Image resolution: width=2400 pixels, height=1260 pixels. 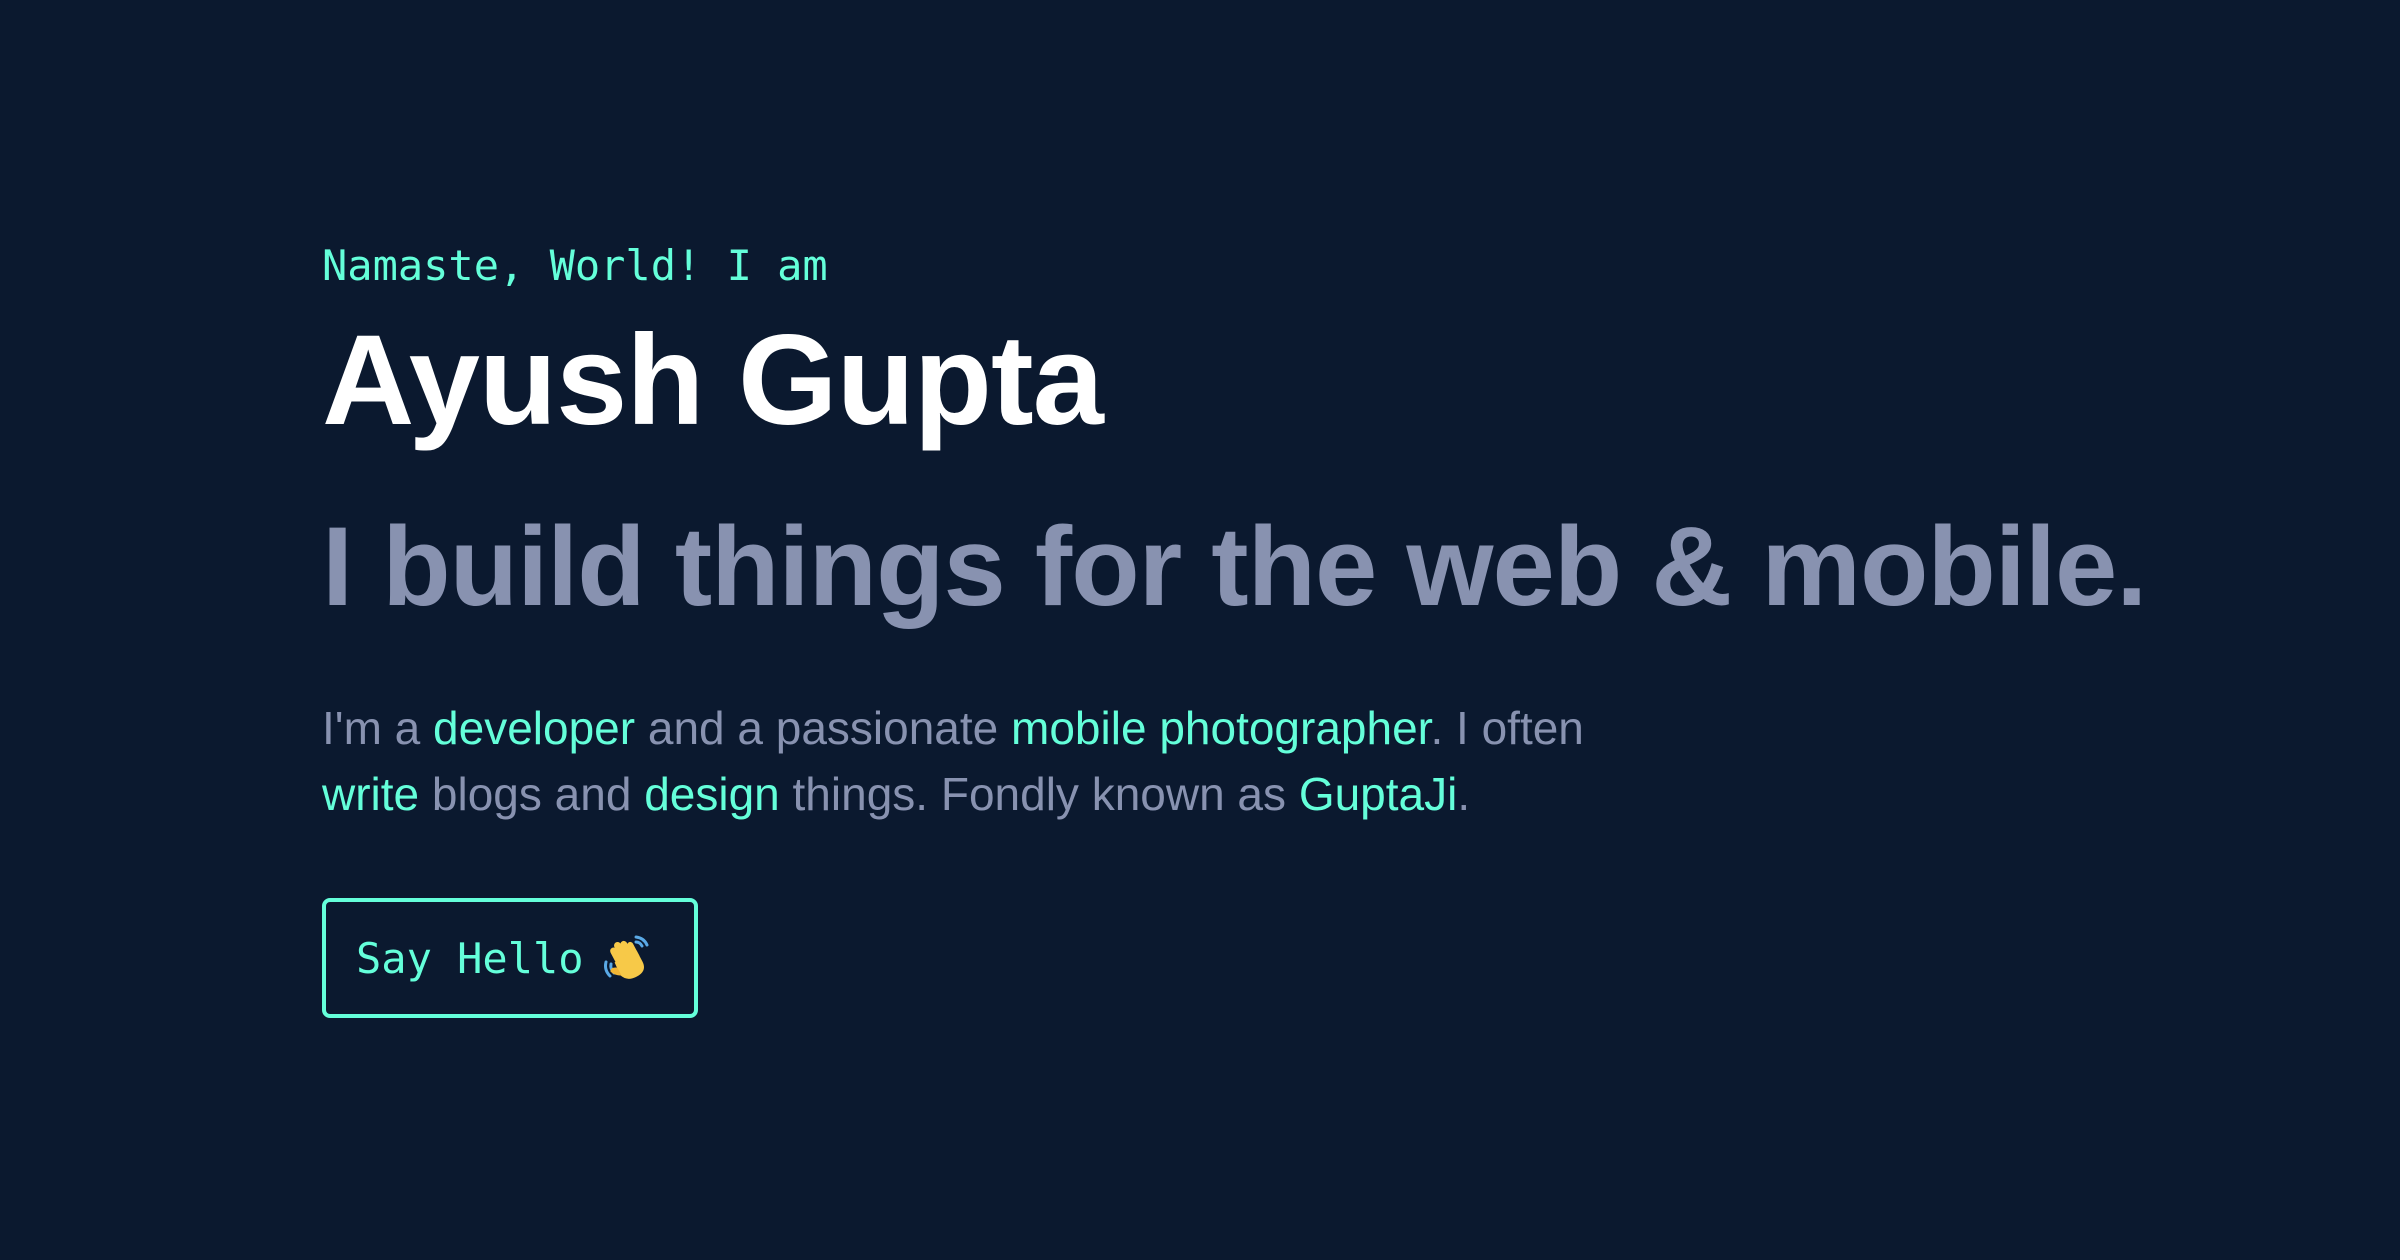 What do you see at coordinates (712, 794) in the screenshot?
I see `highlight-design: design` at bounding box center [712, 794].